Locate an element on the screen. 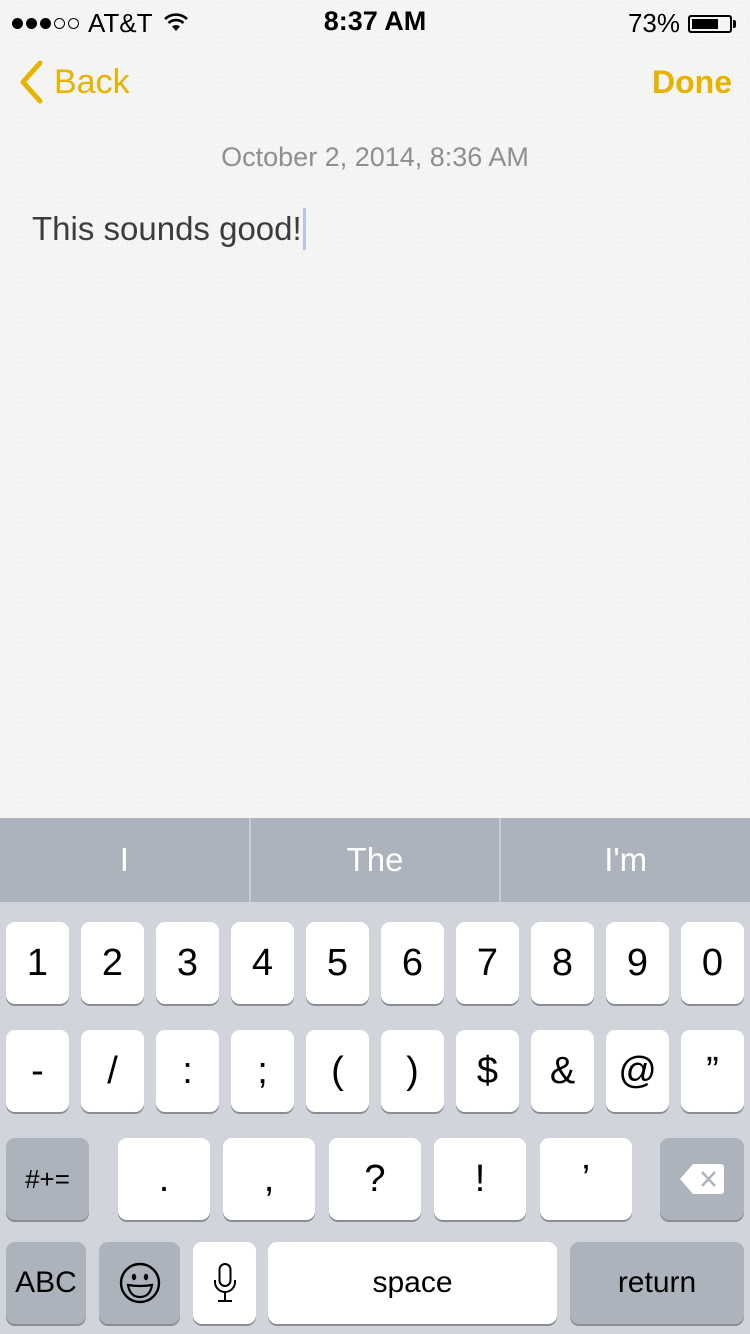 The width and height of the screenshot is (750, 1334). key-open-paren: ( is located at coordinates (337, 1071).